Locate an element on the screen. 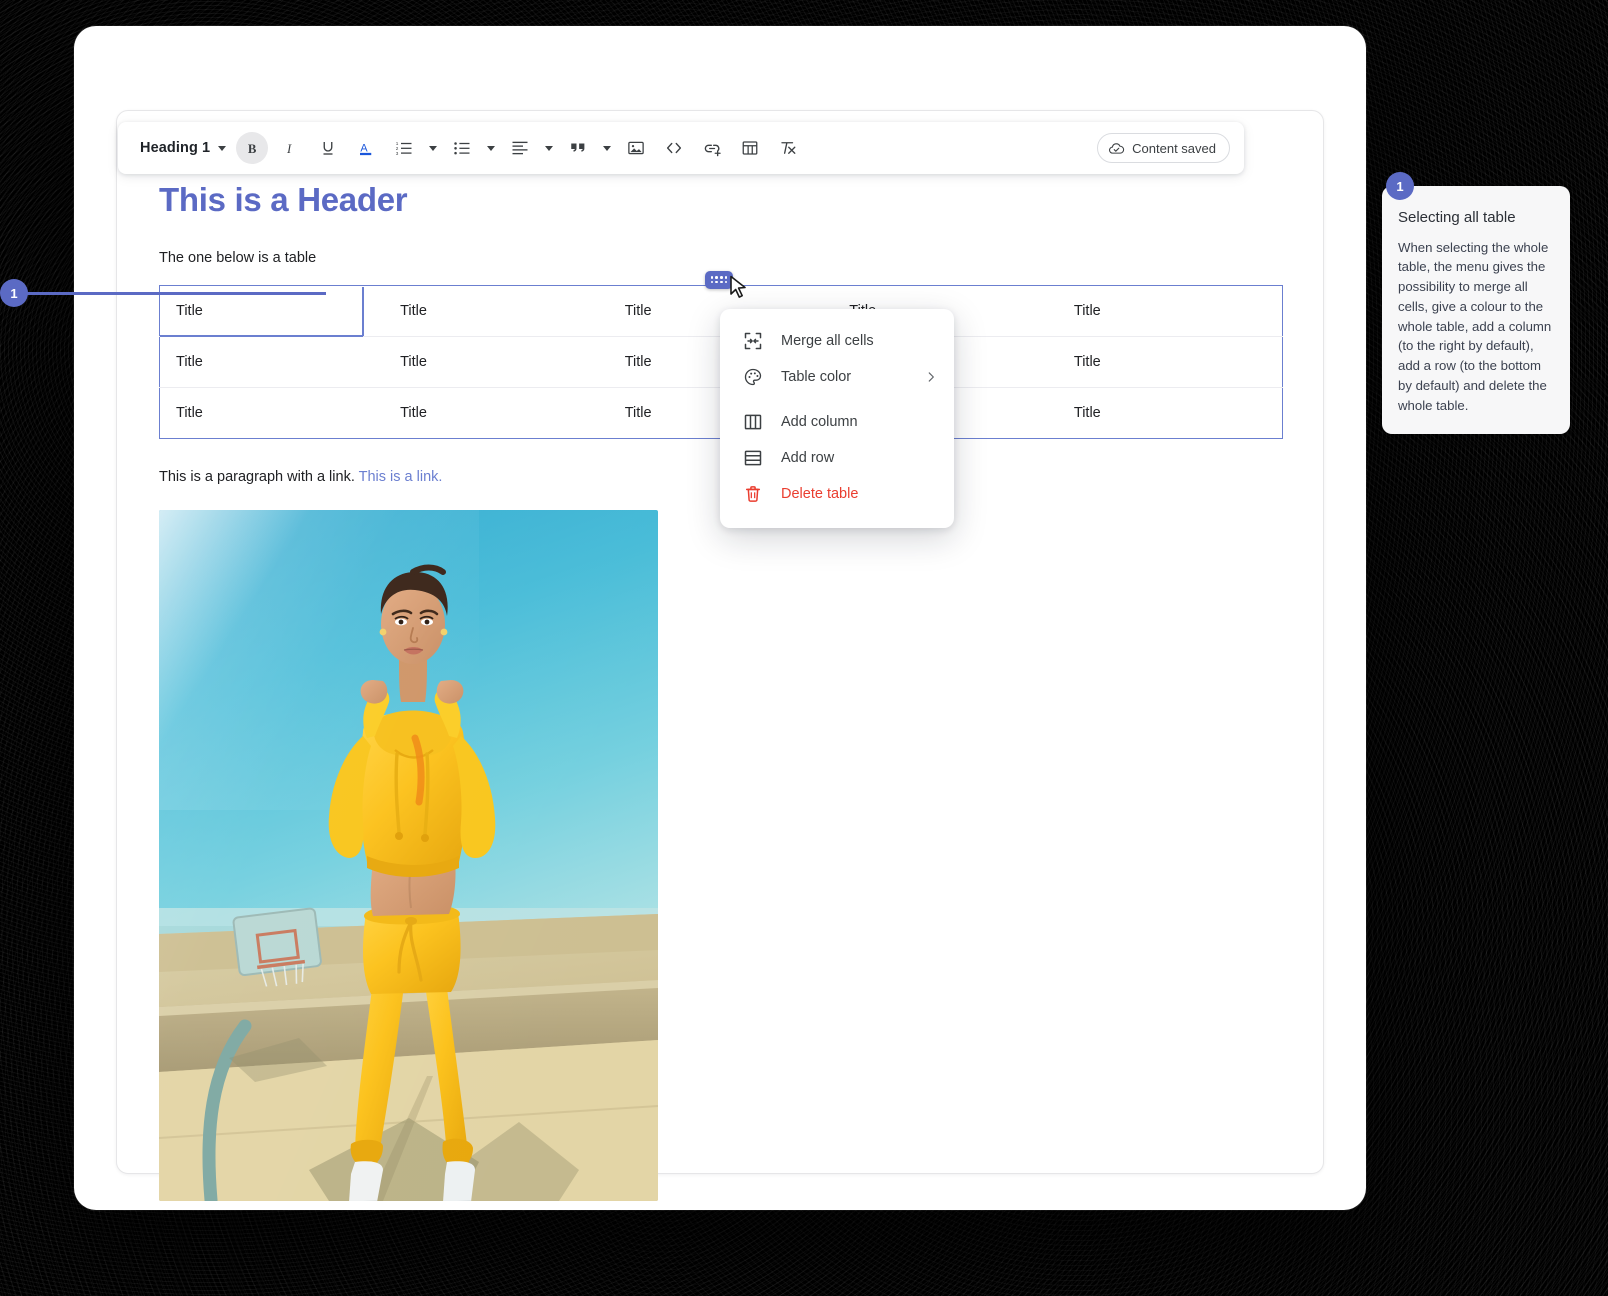  ordered-list-button: 1 2 3 is located at coordinates (404, 148).